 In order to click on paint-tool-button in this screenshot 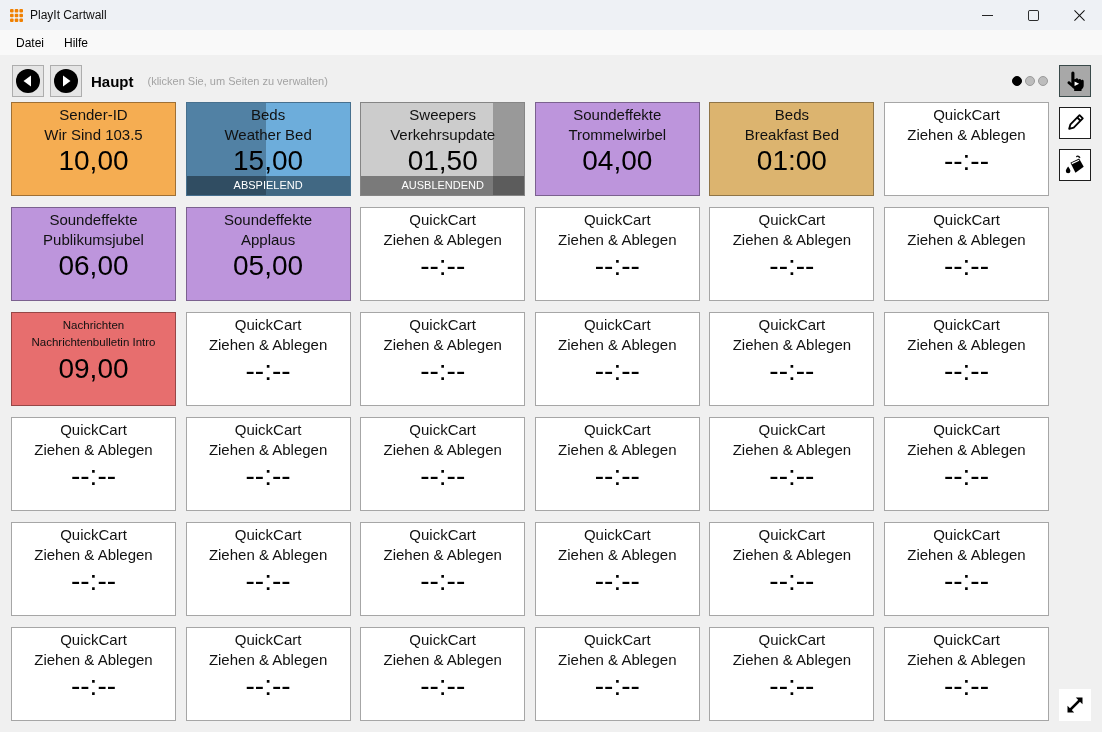, I will do `click(1075, 165)`.